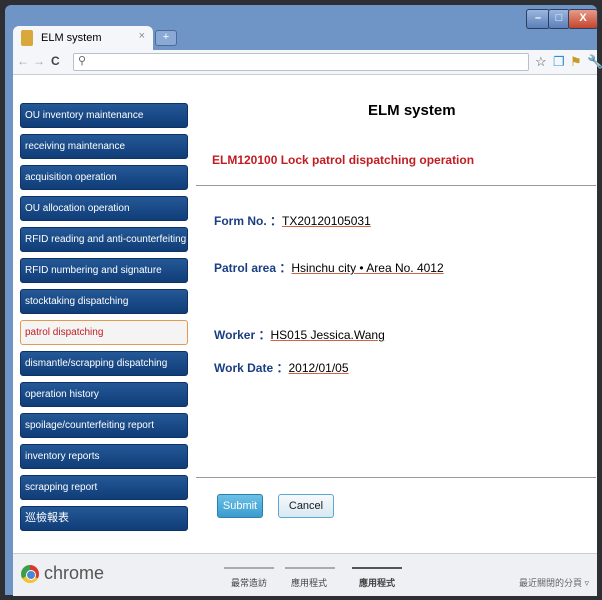 This screenshot has width=602, height=600. I want to click on work-date-label: Work Date ：, so click(251, 368).